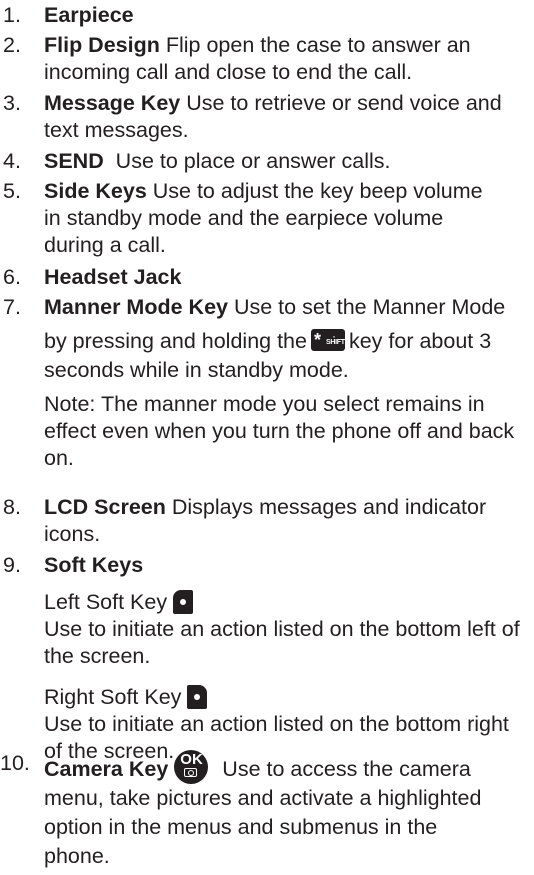 The height and width of the screenshot is (875, 534). I want to click on ok-camera-key-icon: OK, so click(191, 767).